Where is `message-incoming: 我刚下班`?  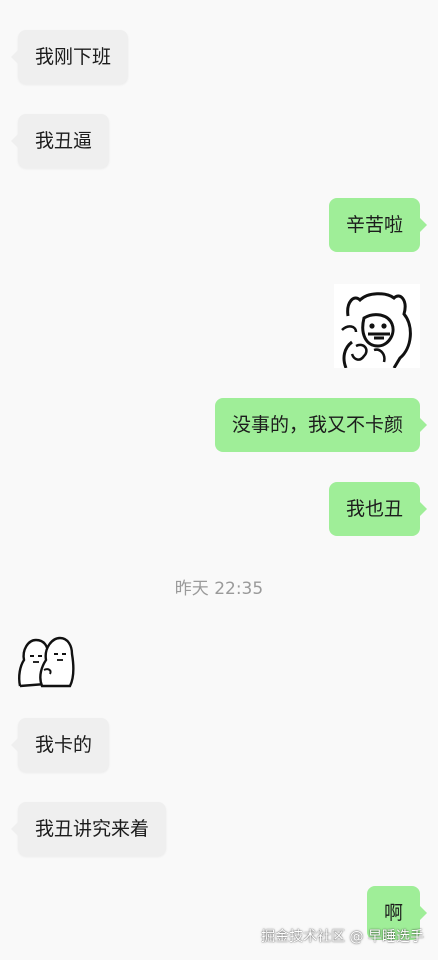 message-incoming: 我刚下班 is located at coordinates (69, 57).